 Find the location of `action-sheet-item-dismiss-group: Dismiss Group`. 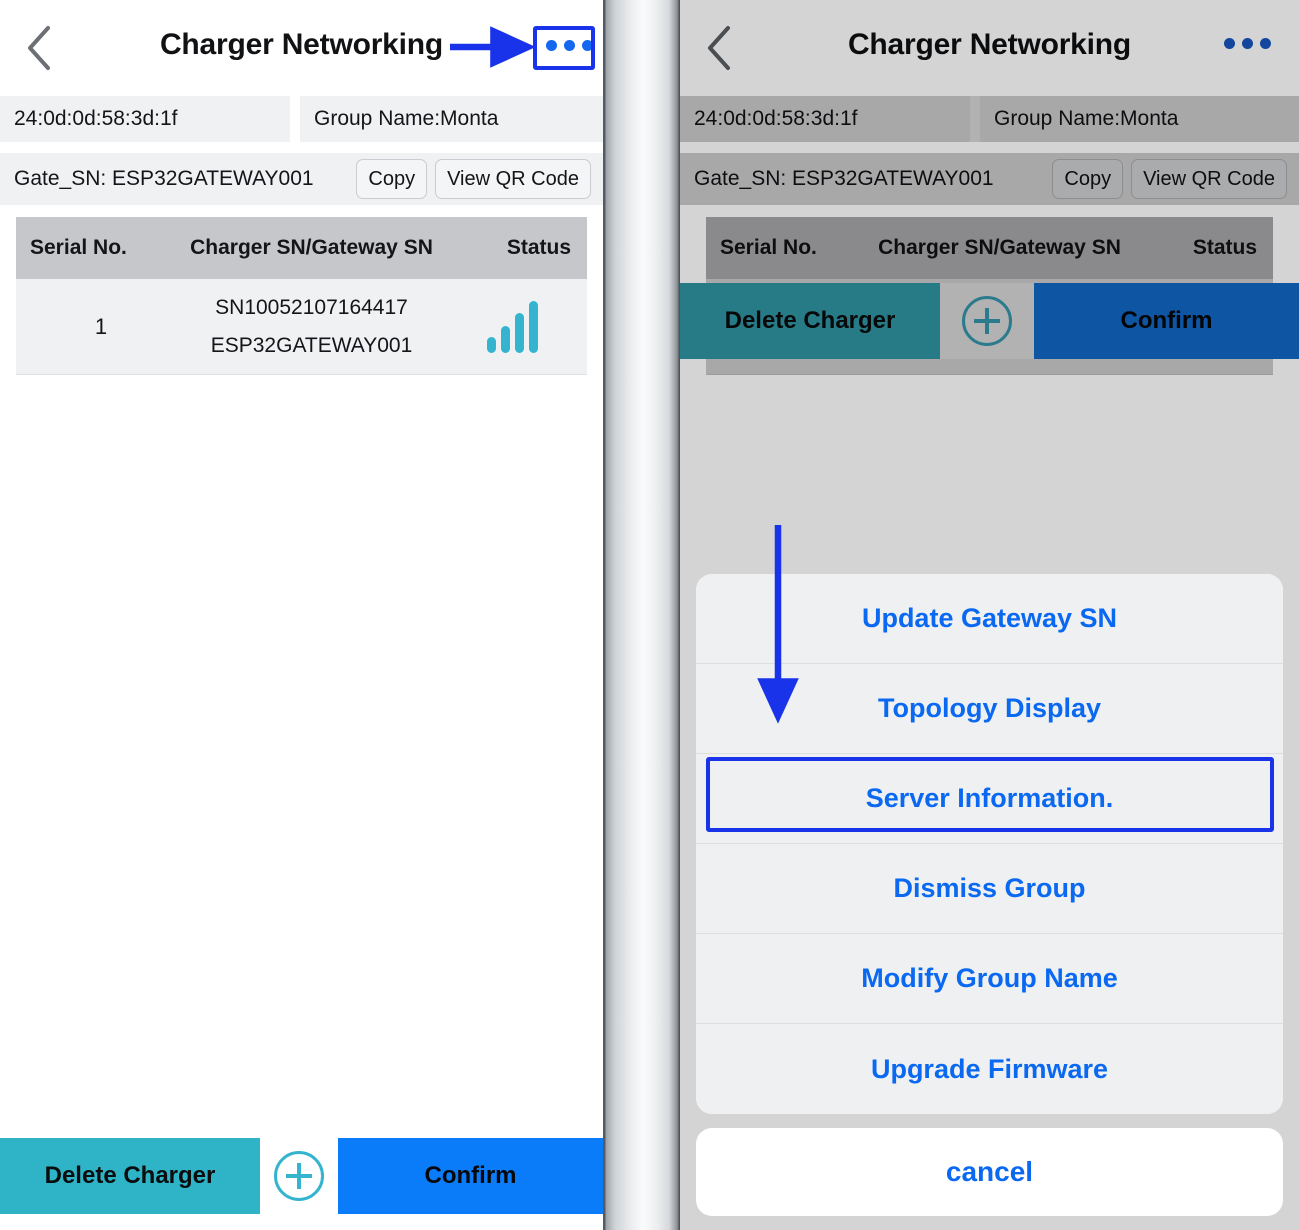

action-sheet-item-dismiss-group: Dismiss Group is located at coordinates (989, 889).